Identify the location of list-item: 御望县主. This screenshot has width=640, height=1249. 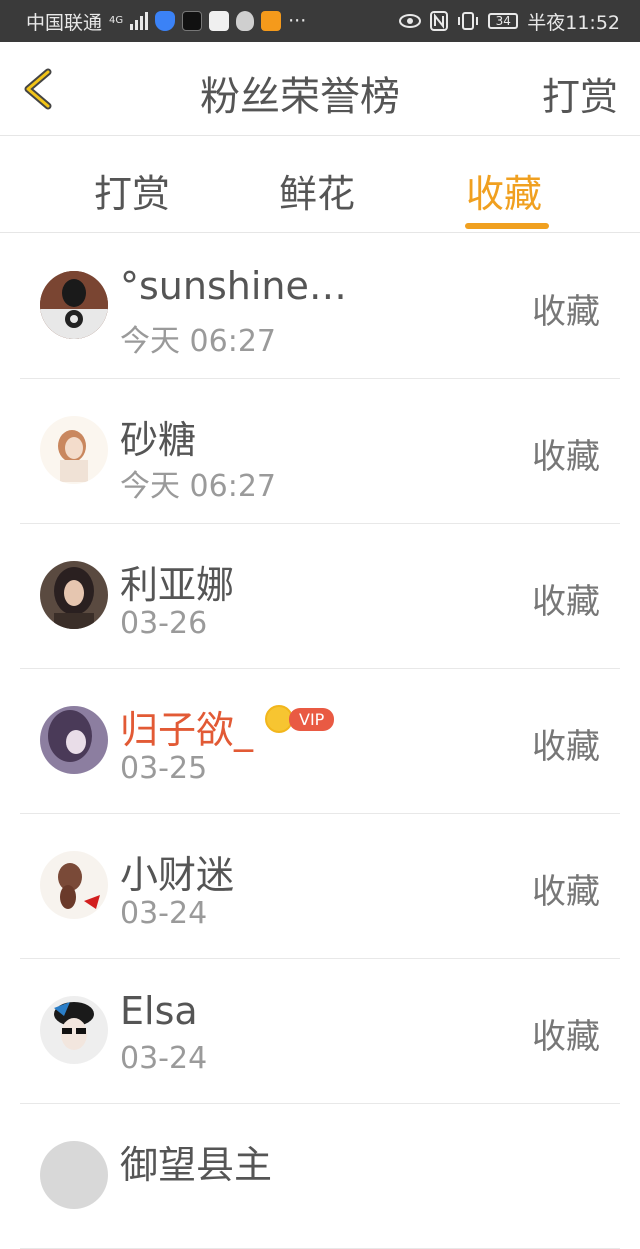
(320, 1176).